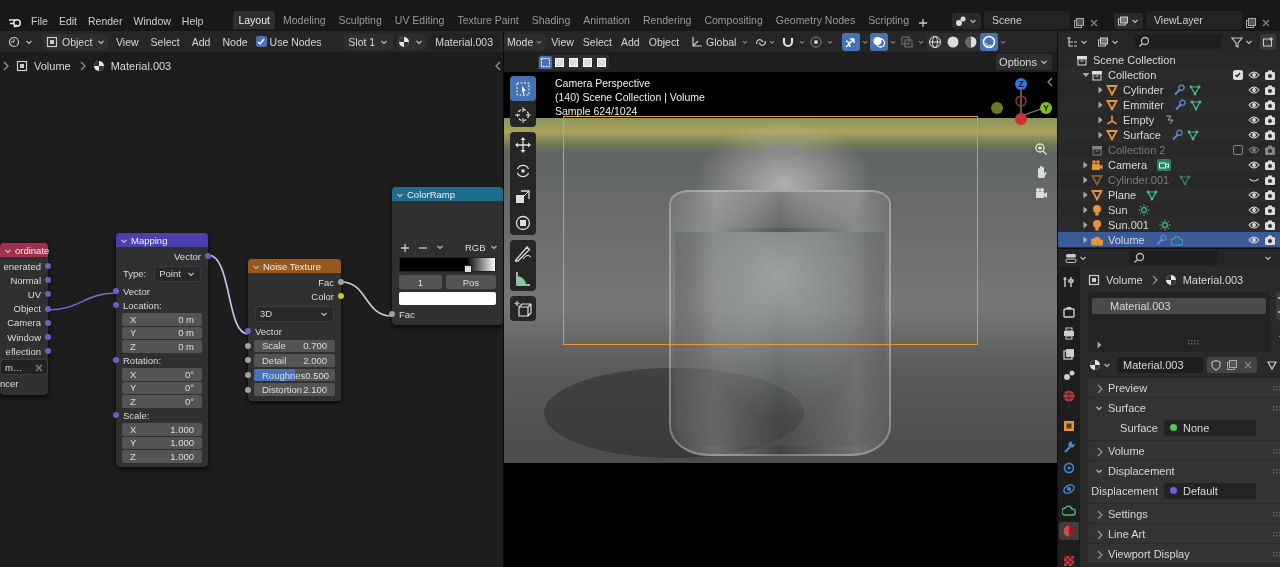 The image size is (1280, 567). I want to click on material-slot-list: Material.003, so click(1179, 322).